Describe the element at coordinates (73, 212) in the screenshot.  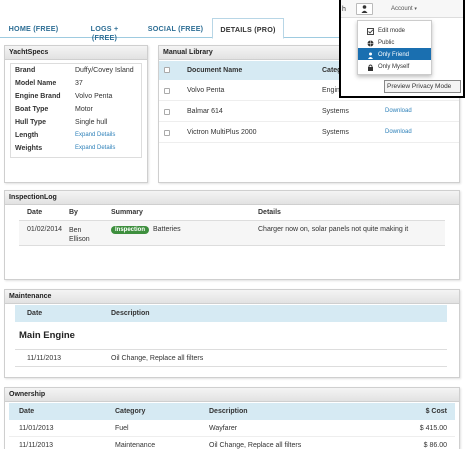
I see `col-by: By` at that location.